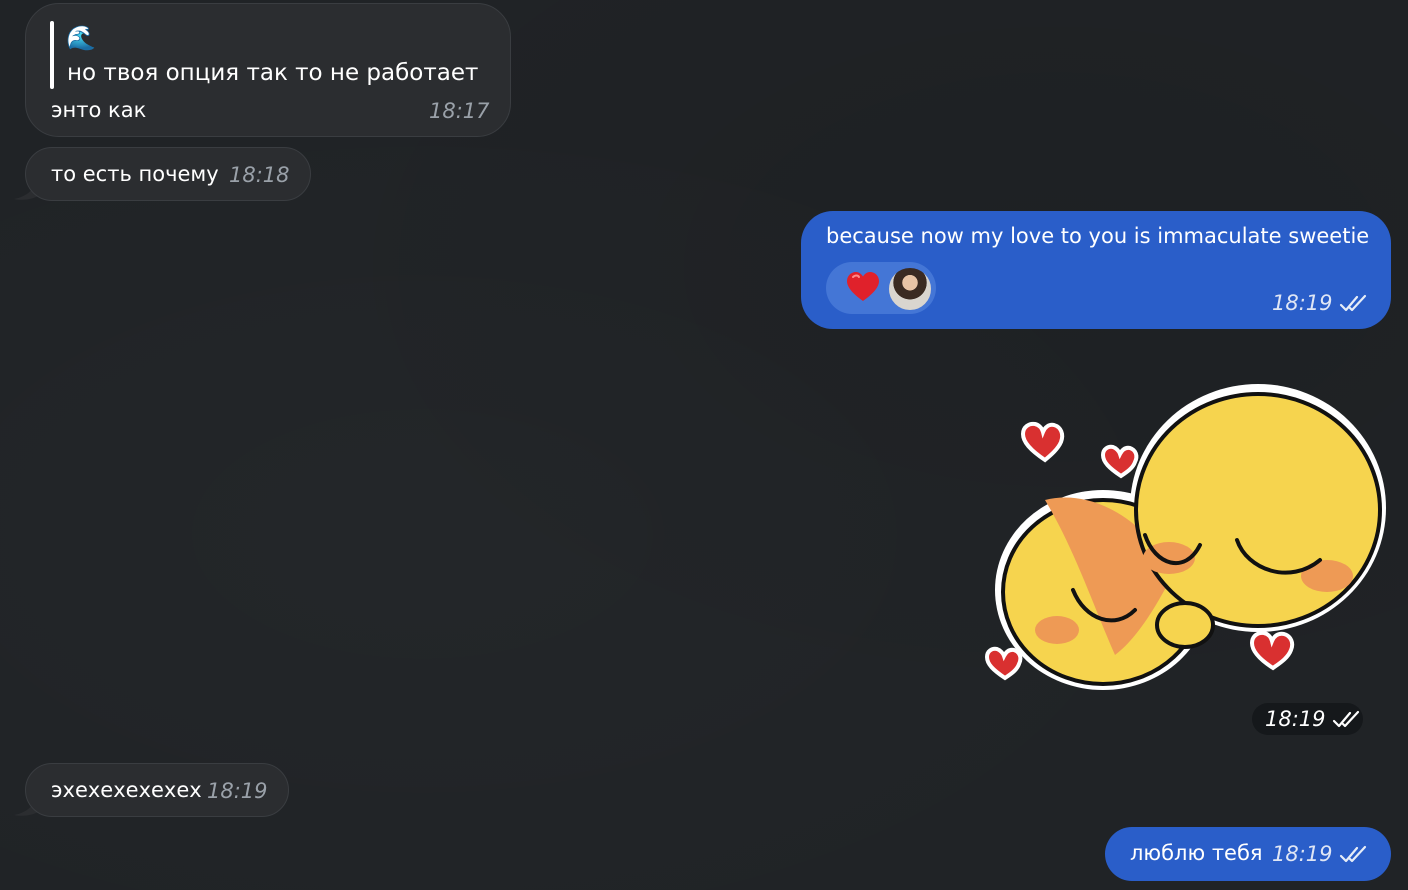 The height and width of the screenshot is (890, 1408). What do you see at coordinates (52, 55) in the screenshot?
I see `quote-bar` at bounding box center [52, 55].